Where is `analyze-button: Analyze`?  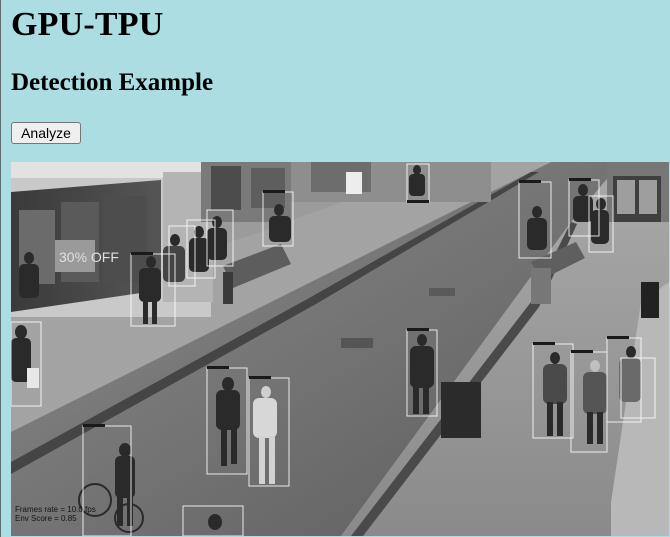 analyze-button: Analyze is located at coordinates (46, 133).